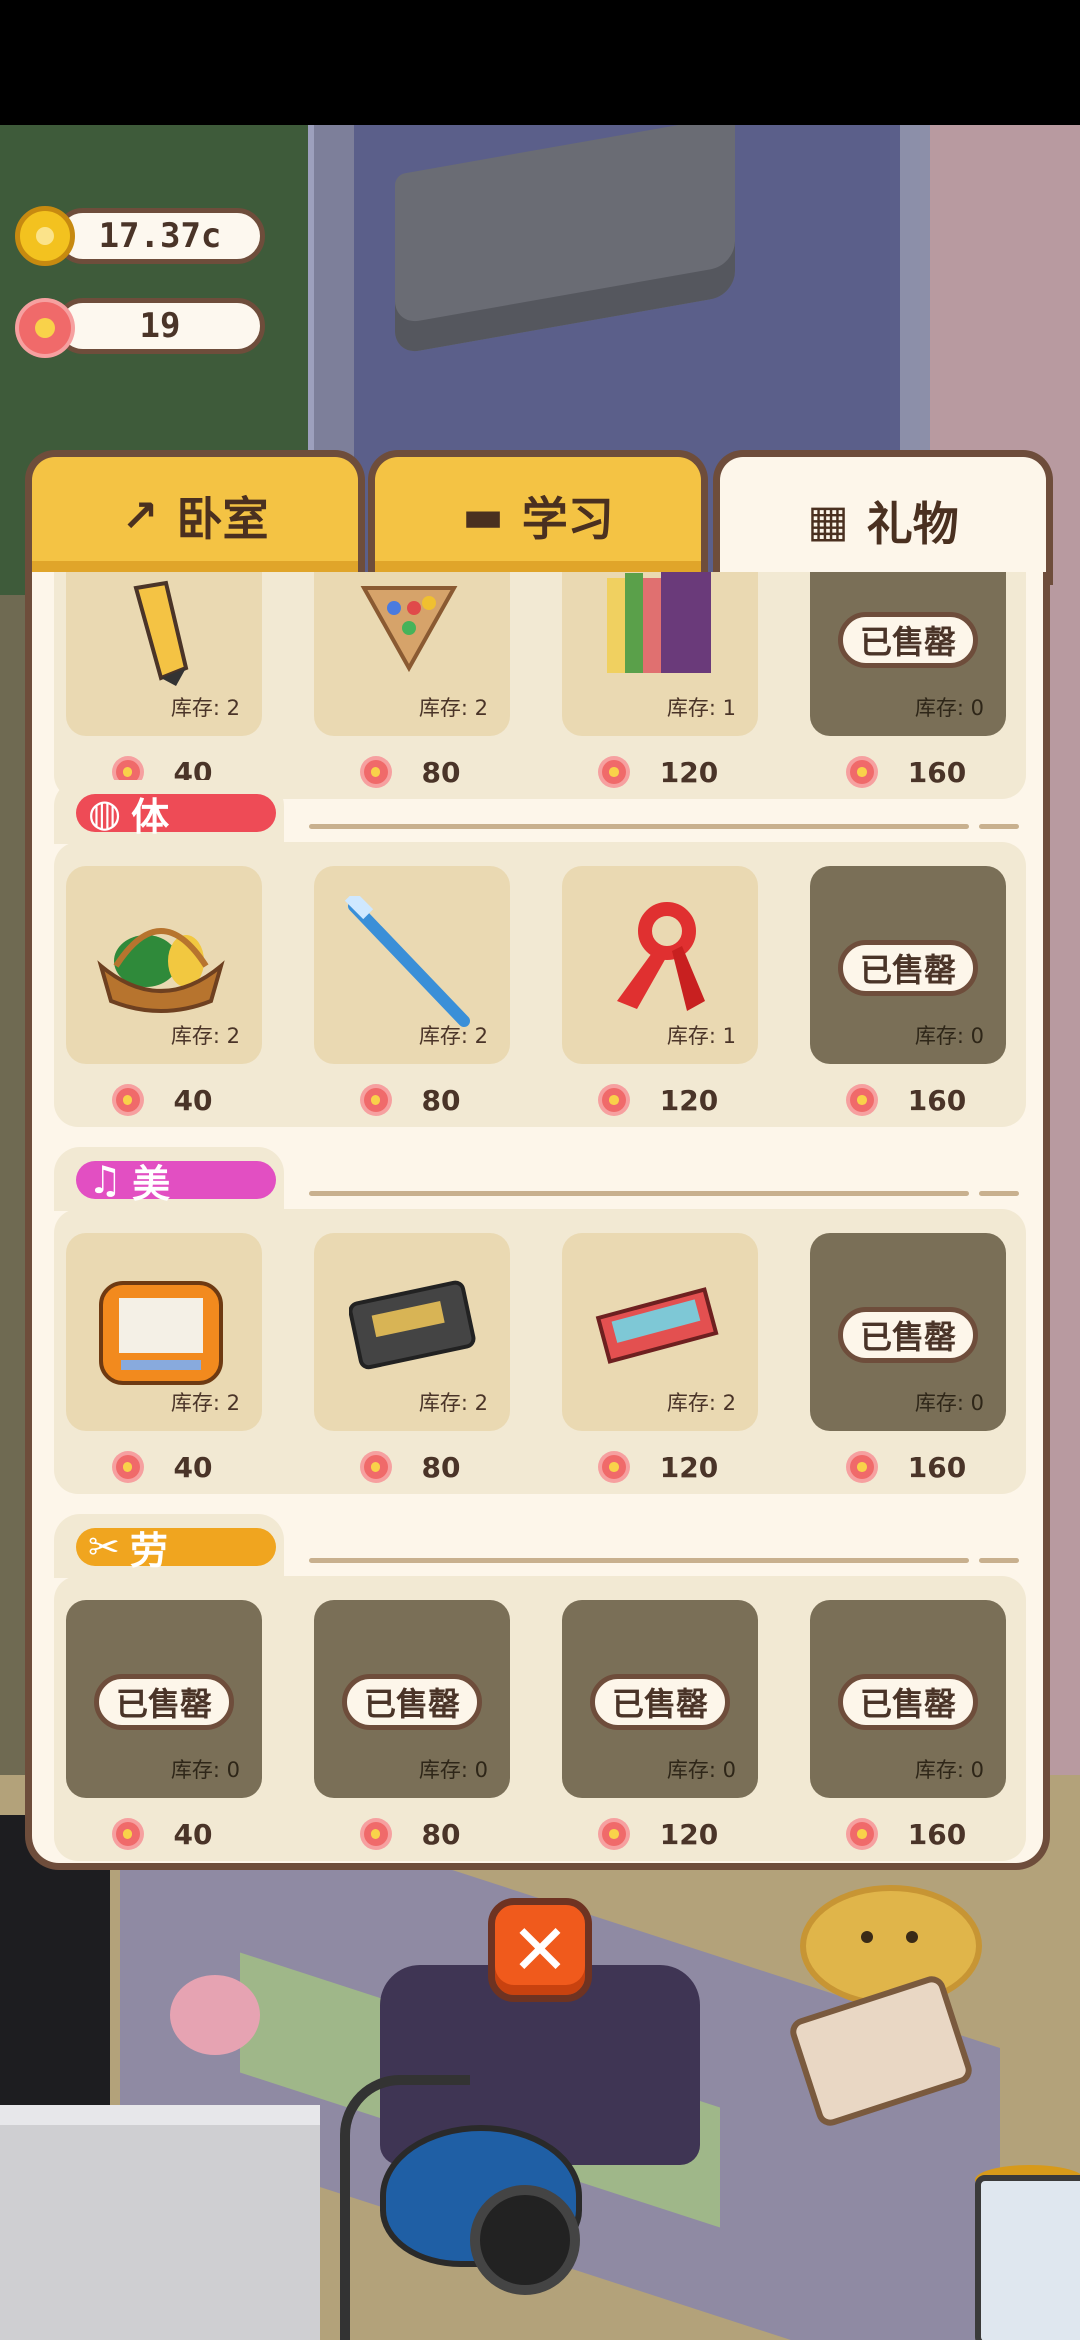 This screenshot has height=2340, width=1080. I want to click on item-pencil: 库存: 2, so click(164, 654).